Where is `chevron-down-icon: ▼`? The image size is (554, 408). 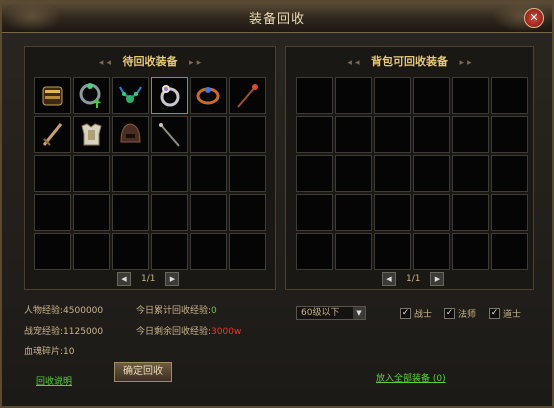 chevron-down-icon: ▼ is located at coordinates (359, 313).